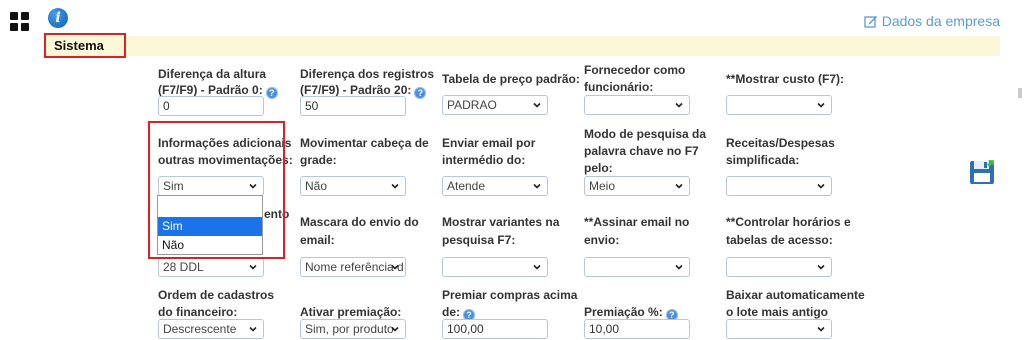 This screenshot has height=340, width=1024. I want to click on grid-icon, so click(20, 22).